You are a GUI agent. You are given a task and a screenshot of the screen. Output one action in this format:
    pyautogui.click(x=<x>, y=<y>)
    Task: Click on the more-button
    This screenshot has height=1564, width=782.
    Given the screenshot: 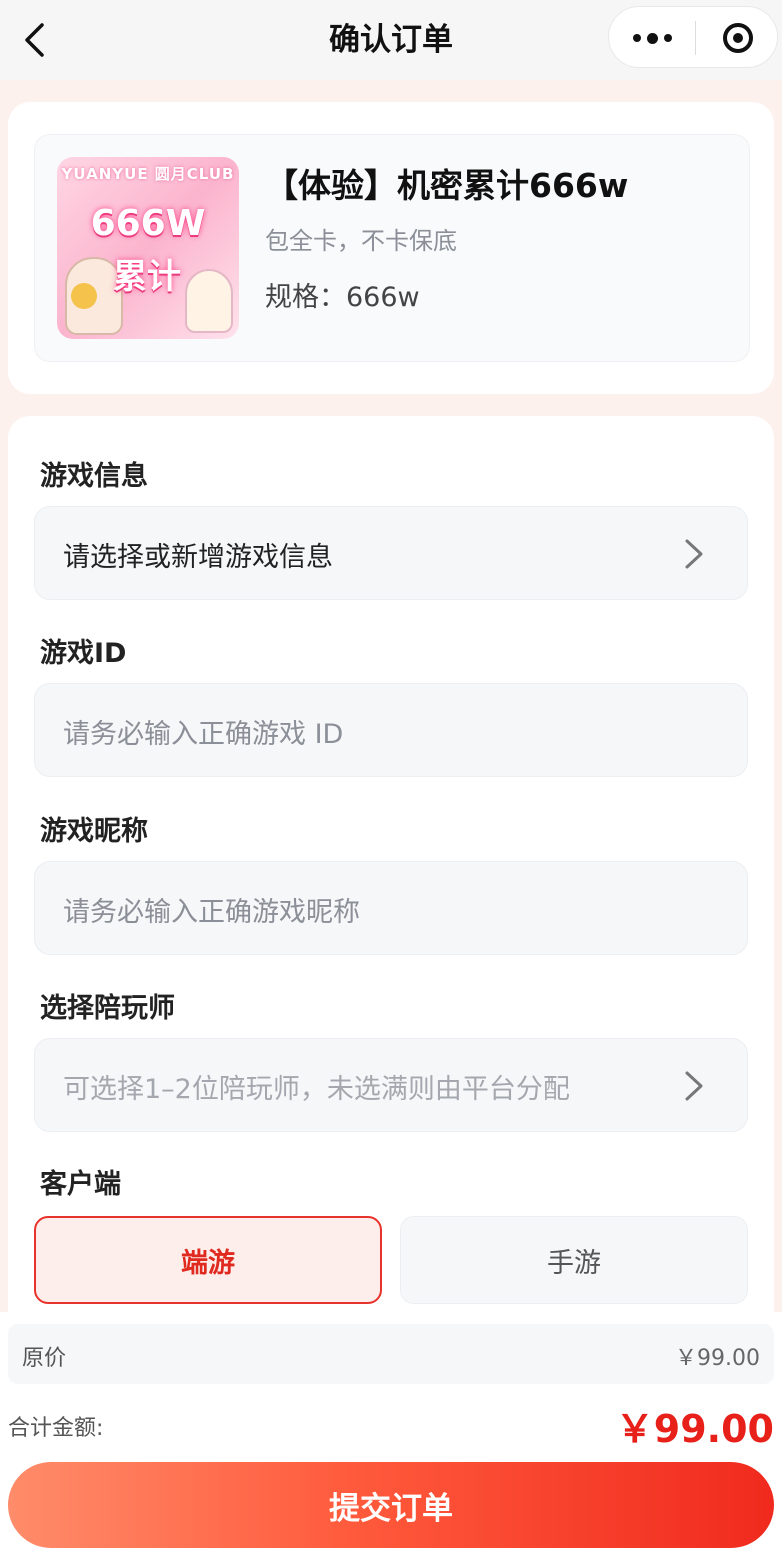 What is the action you would take?
    pyautogui.click(x=652, y=38)
    